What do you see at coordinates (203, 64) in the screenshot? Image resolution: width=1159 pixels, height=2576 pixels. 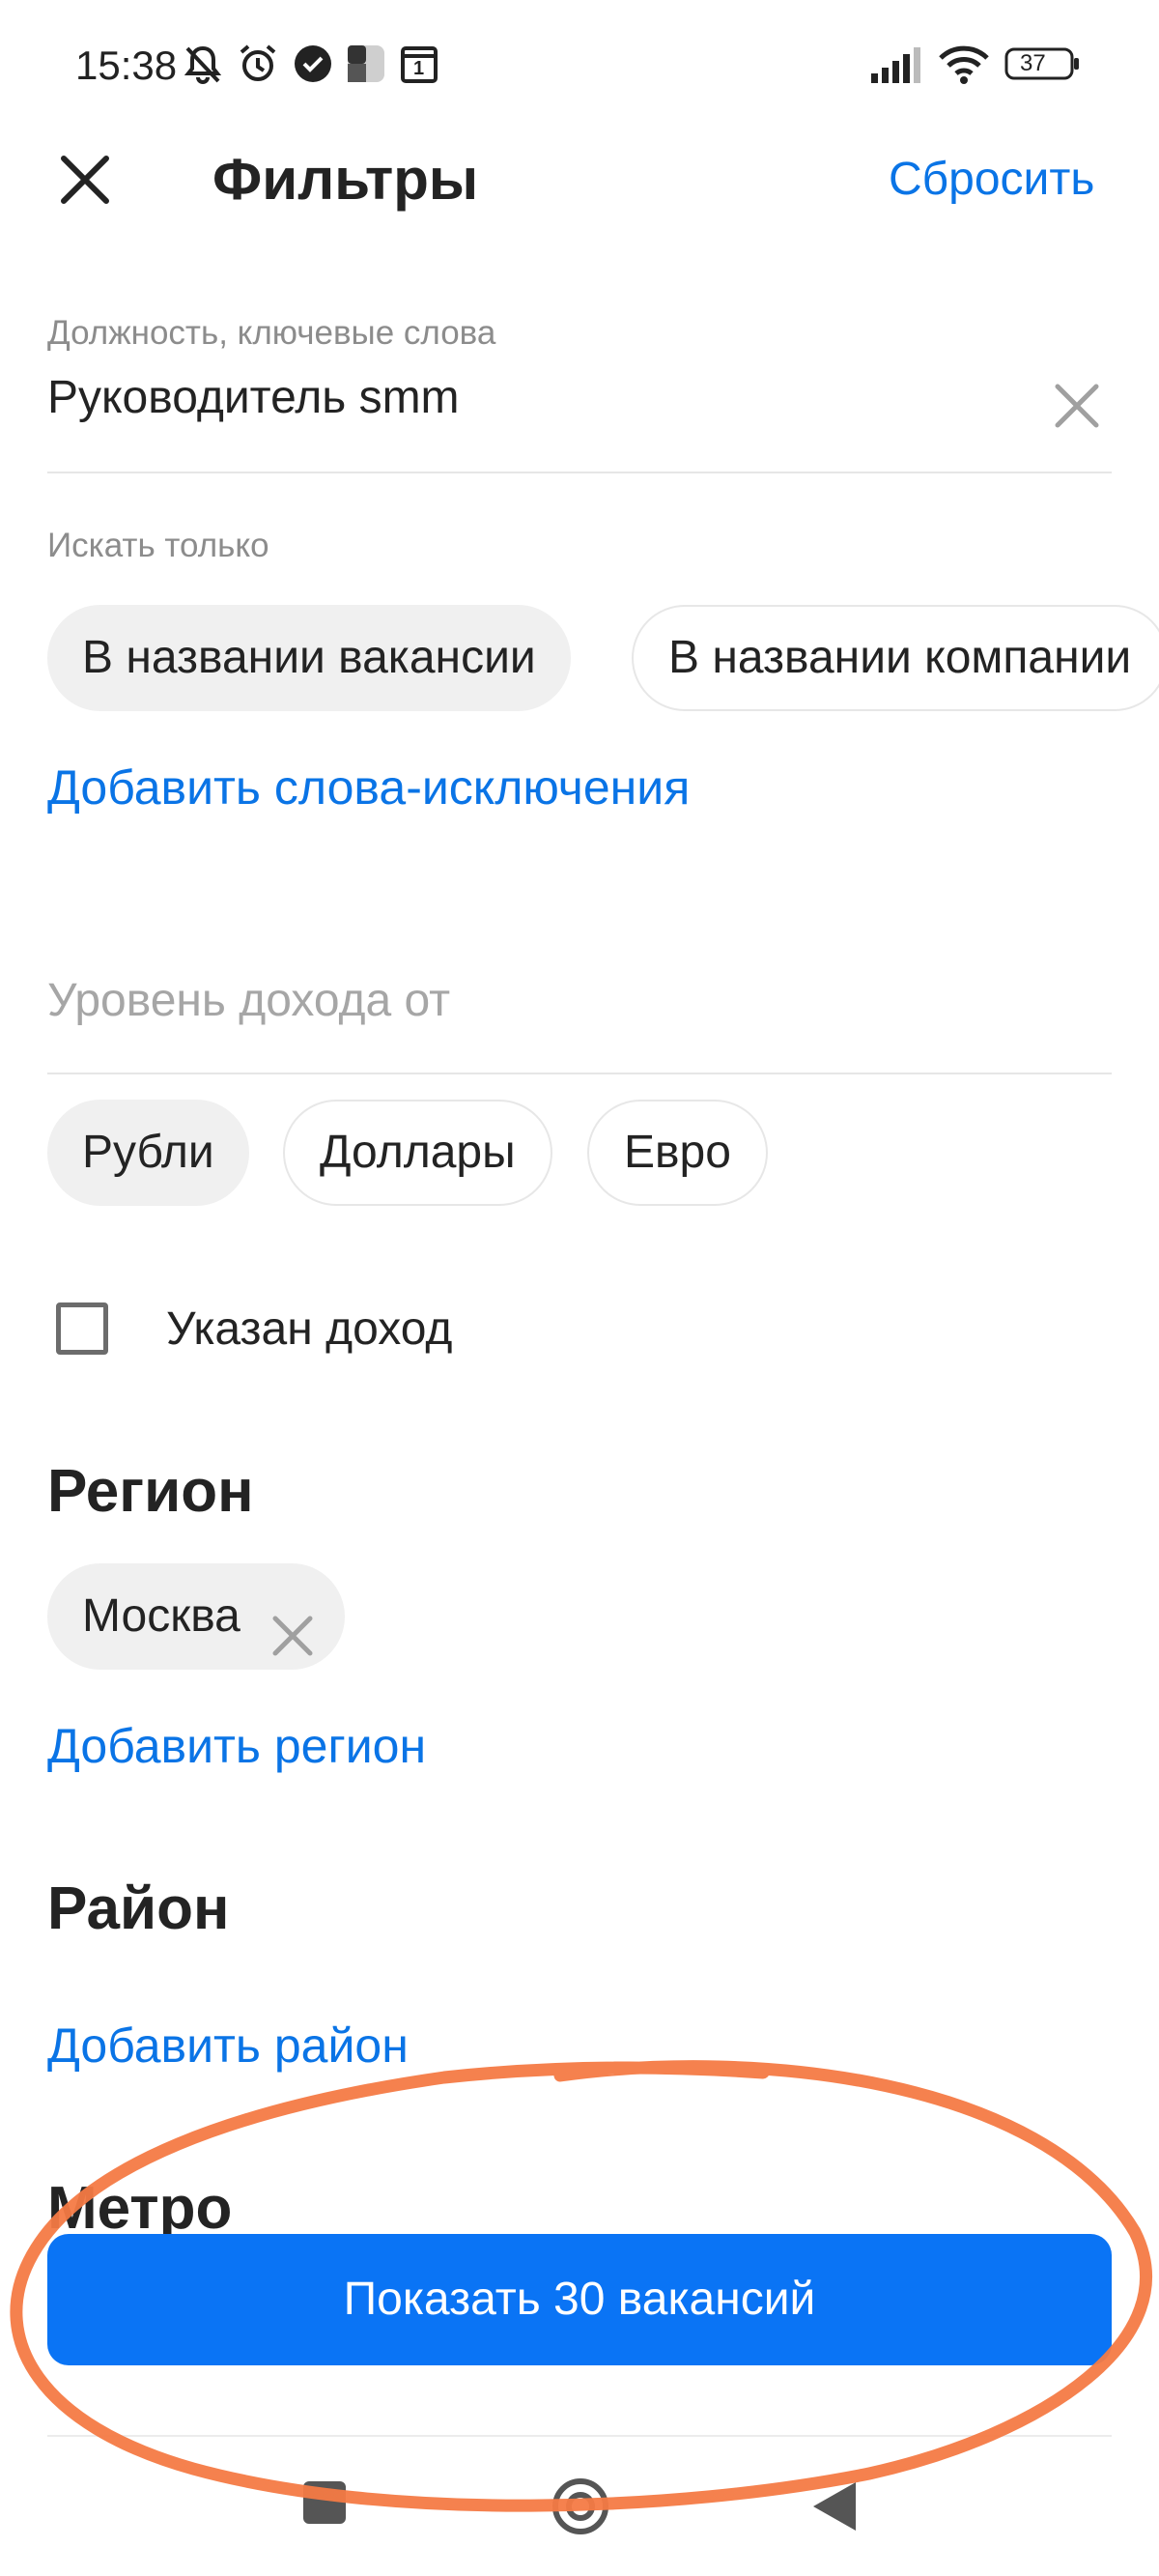 I see `bell-off-icon` at bounding box center [203, 64].